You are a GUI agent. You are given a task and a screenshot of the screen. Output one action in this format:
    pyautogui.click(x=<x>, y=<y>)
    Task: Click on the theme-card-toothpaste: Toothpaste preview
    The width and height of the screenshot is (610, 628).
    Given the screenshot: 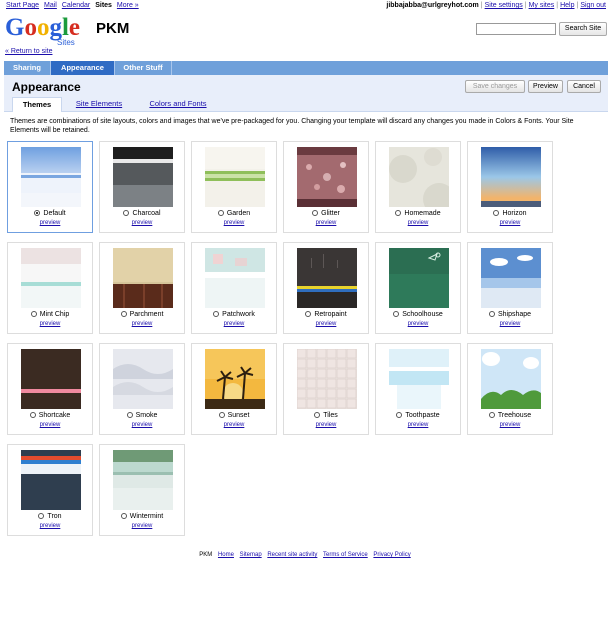 What is the action you would take?
    pyautogui.click(x=418, y=389)
    